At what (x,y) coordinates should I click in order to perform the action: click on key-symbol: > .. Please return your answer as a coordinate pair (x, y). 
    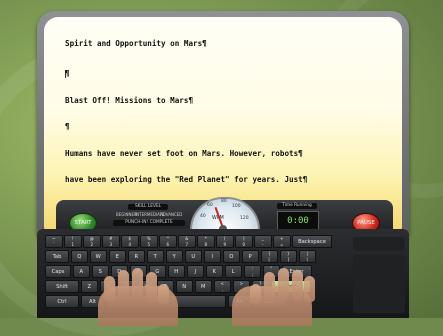
    Looking at the image, I should click on (241, 286).